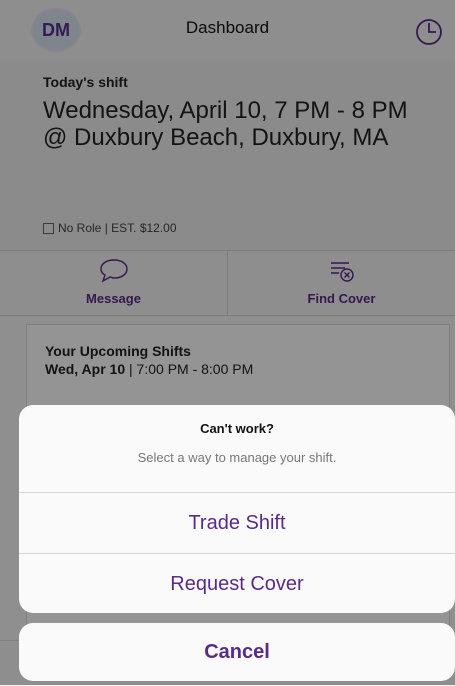 The width and height of the screenshot is (455, 686). Describe the element at coordinates (237, 583) in the screenshot. I see `request-cover-button: Request Cover` at that location.